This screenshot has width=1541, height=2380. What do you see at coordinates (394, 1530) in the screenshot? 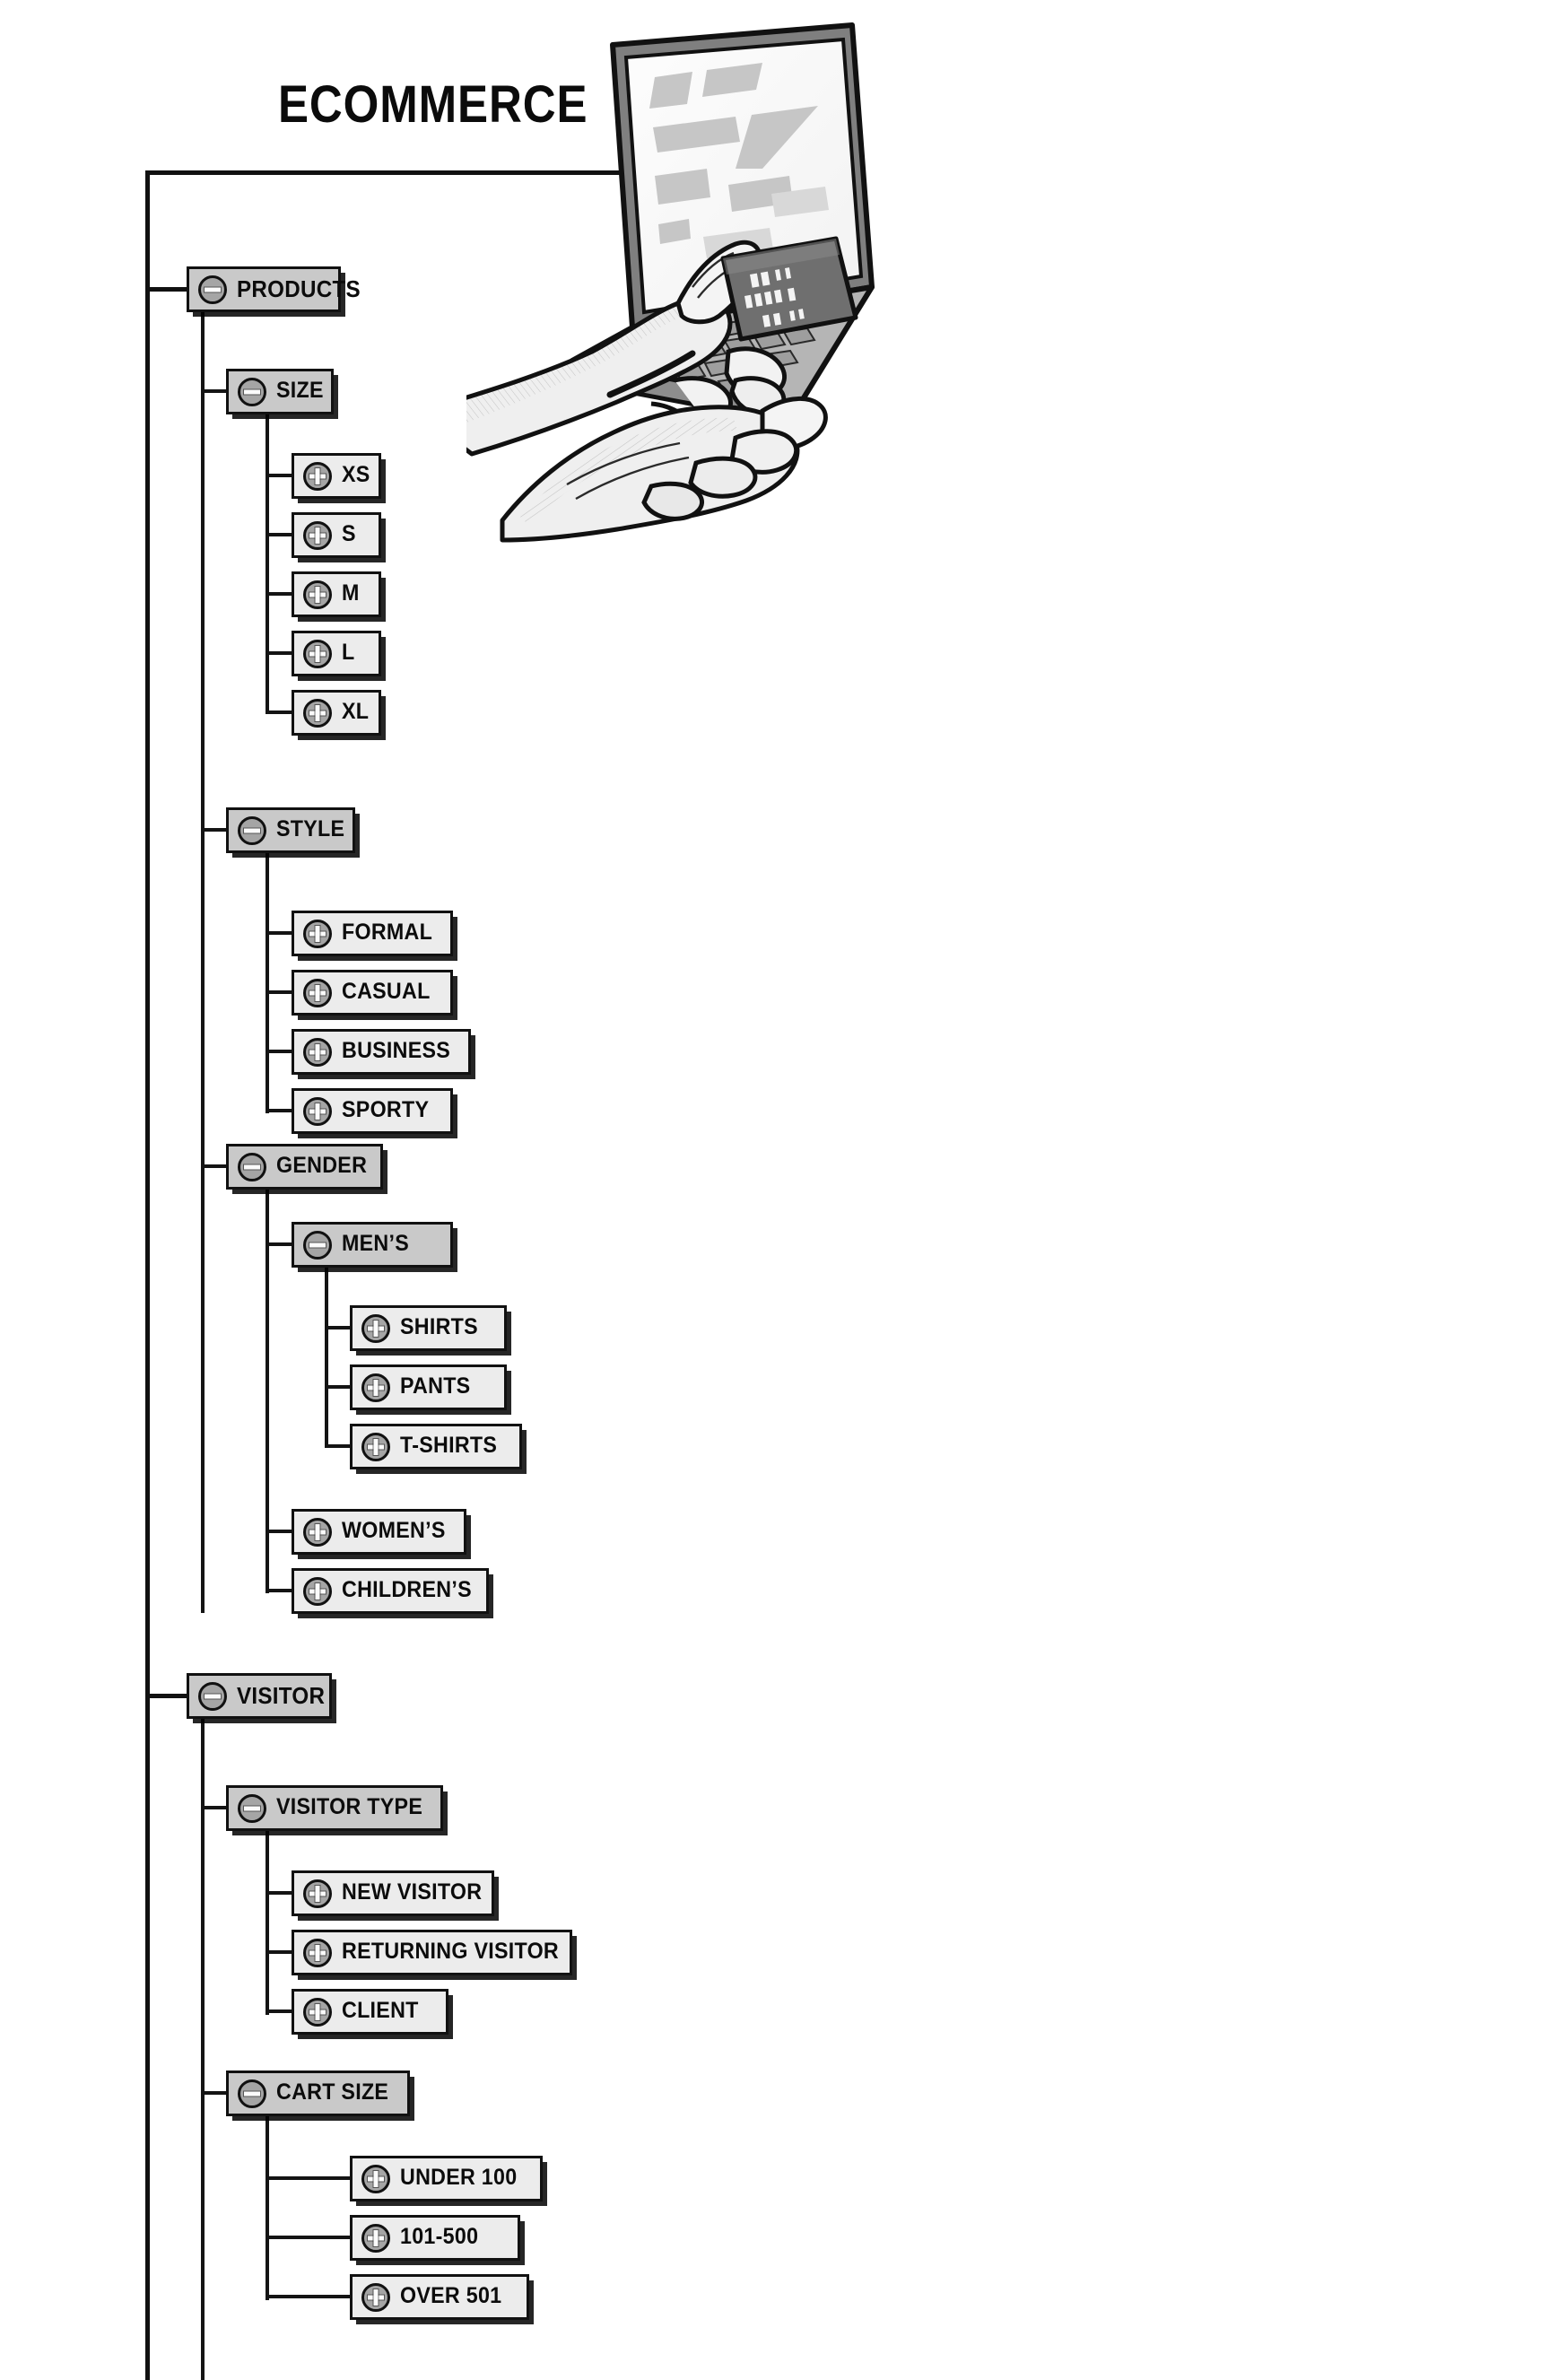
I see `tree-node-label: WOMEN’S` at bounding box center [394, 1530].